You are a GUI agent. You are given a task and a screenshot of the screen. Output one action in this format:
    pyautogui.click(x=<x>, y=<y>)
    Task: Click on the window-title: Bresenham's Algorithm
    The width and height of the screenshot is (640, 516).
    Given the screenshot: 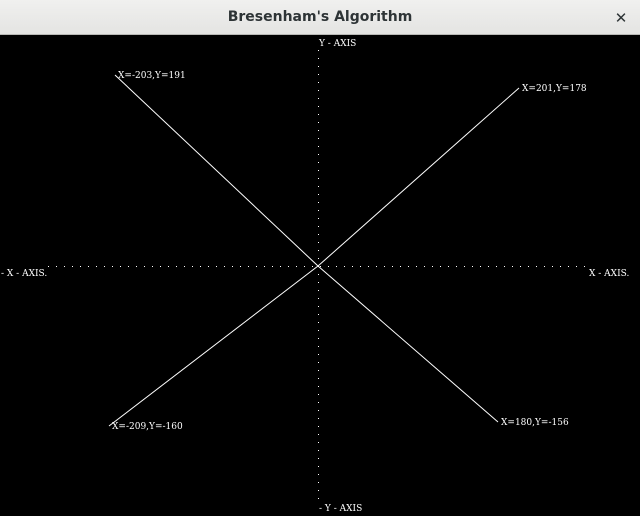 What is the action you would take?
    pyautogui.click(x=320, y=17)
    